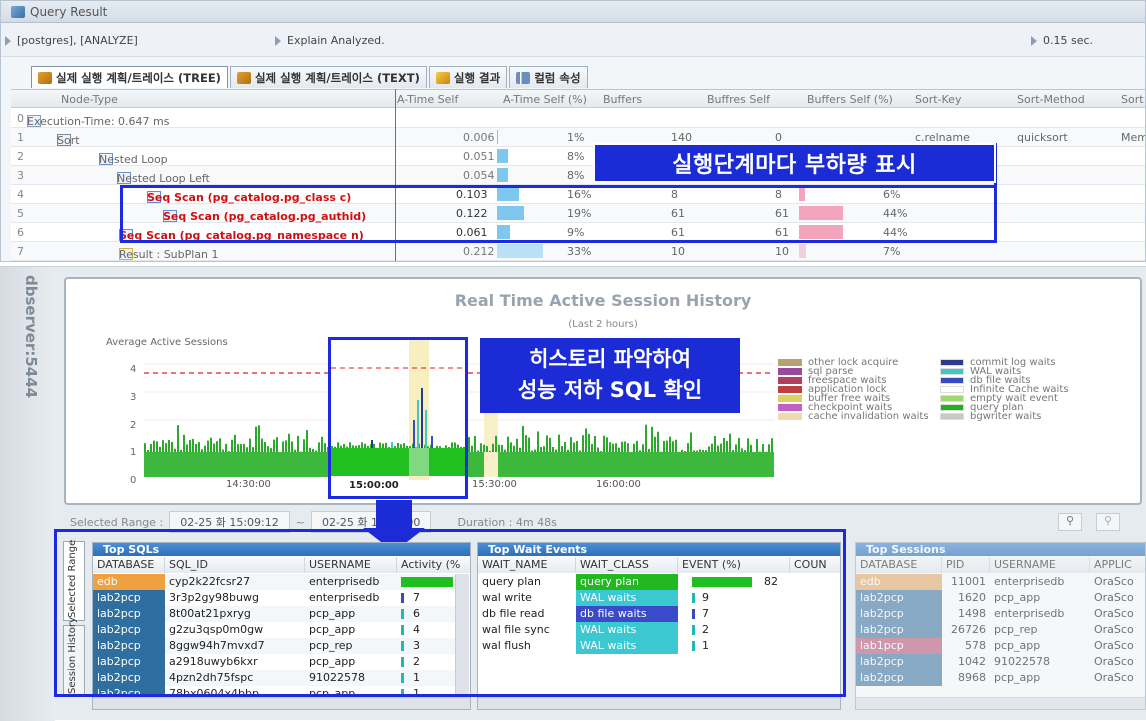 This screenshot has height=721, width=1146. I want to click on col-sort-method: Sort-Method, so click(1051, 99).